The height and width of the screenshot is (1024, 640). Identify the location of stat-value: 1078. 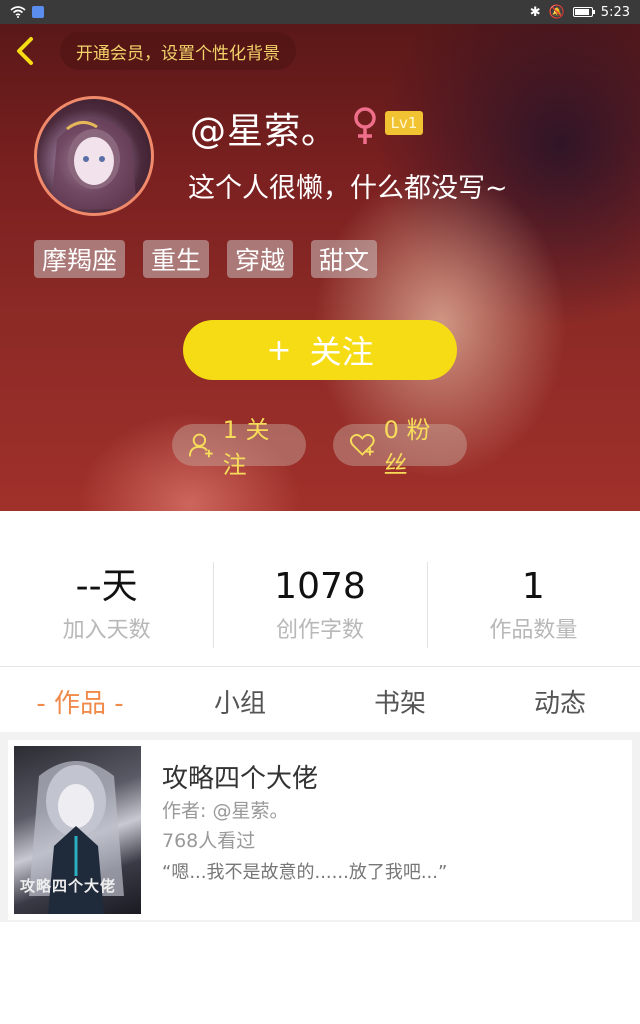
(320, 586).